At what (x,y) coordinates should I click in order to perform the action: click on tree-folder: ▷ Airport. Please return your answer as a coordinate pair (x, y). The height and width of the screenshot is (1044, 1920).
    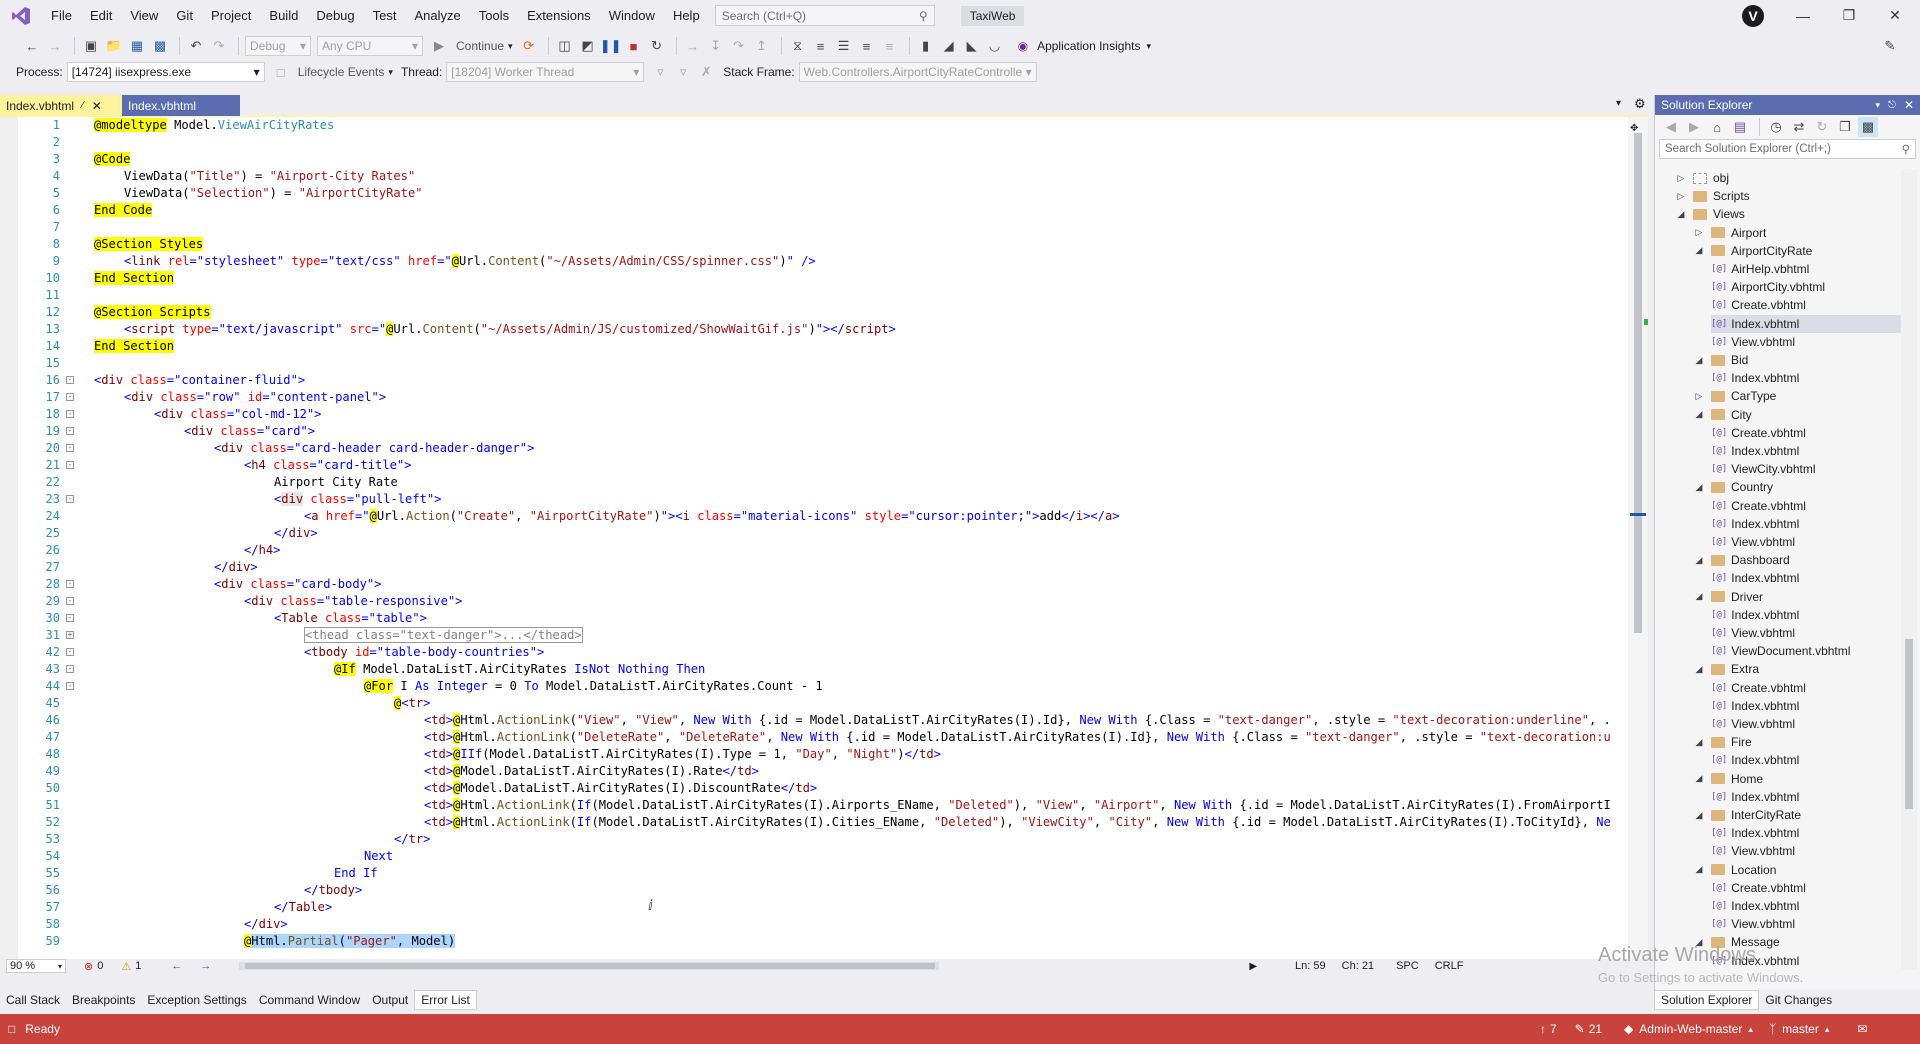
    Looking at the image, I should click on (1730, 233).